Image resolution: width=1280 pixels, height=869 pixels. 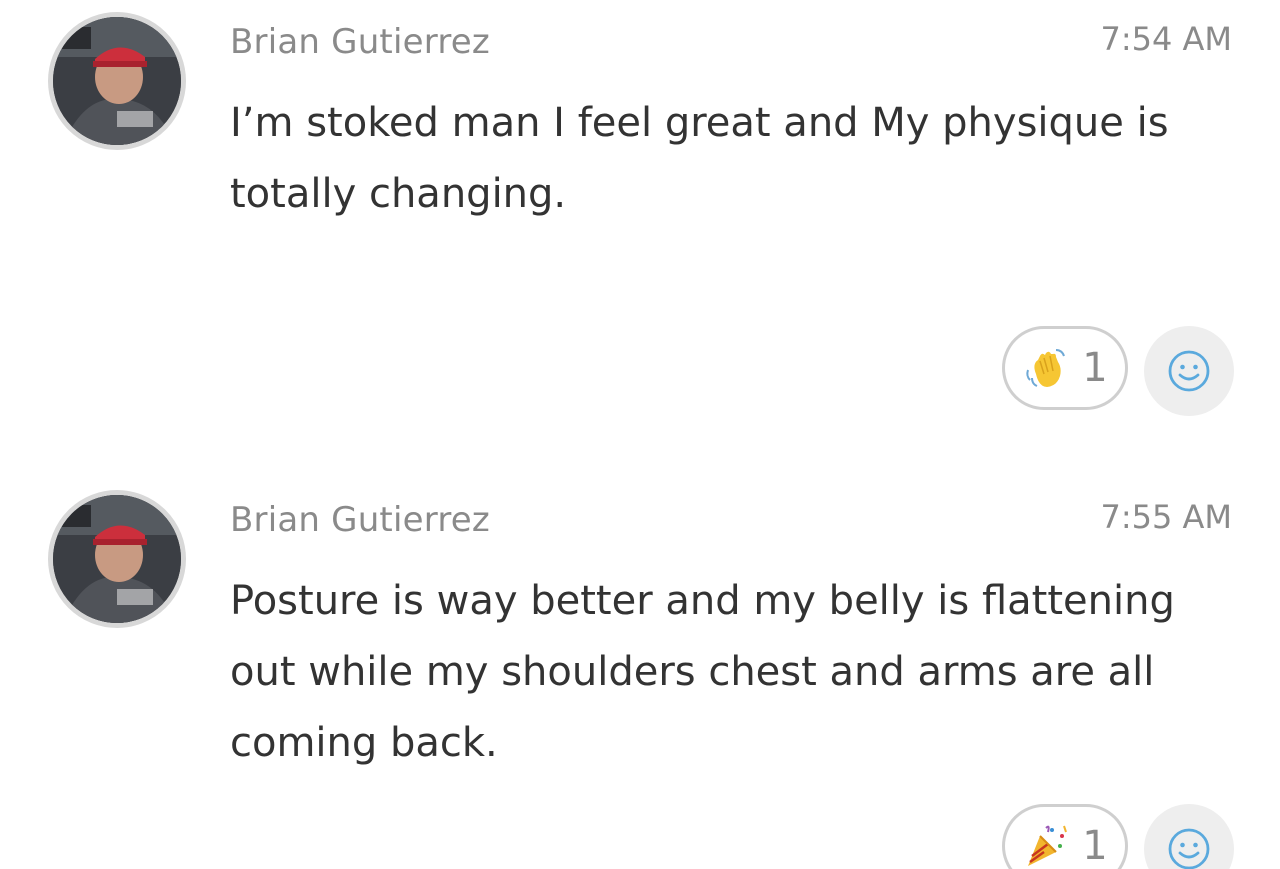 I want to click on message-timestamp: 7:54 AM, so click(x=1166, y=39).